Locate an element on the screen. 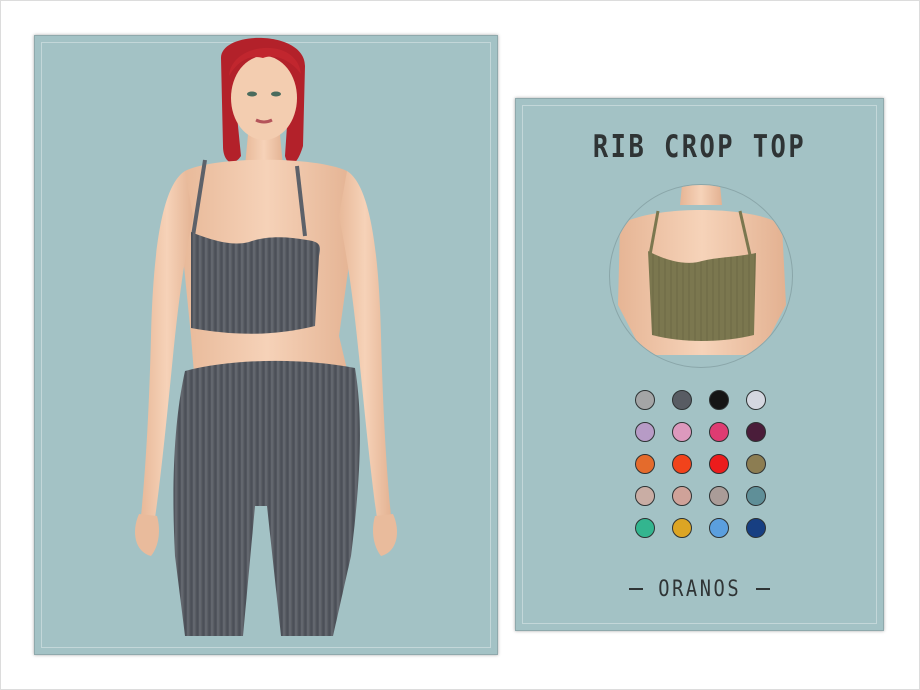  swatch-red is located at coordinates (719, 464).